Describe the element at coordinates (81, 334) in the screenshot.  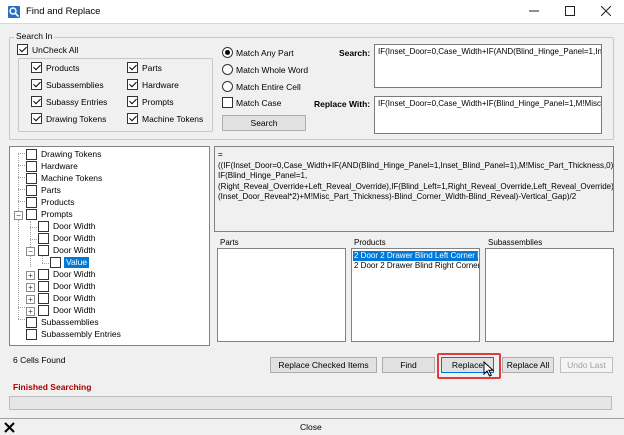
I see `tree-item-label: Subassembly Entries` at that location.